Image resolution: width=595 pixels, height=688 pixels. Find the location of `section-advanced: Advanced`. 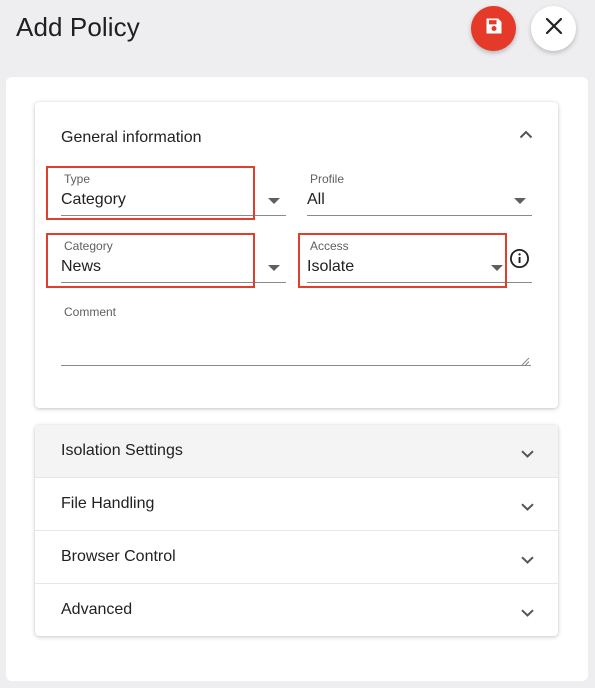

section-advanced: Advanced is located at coordinates (296, 610).